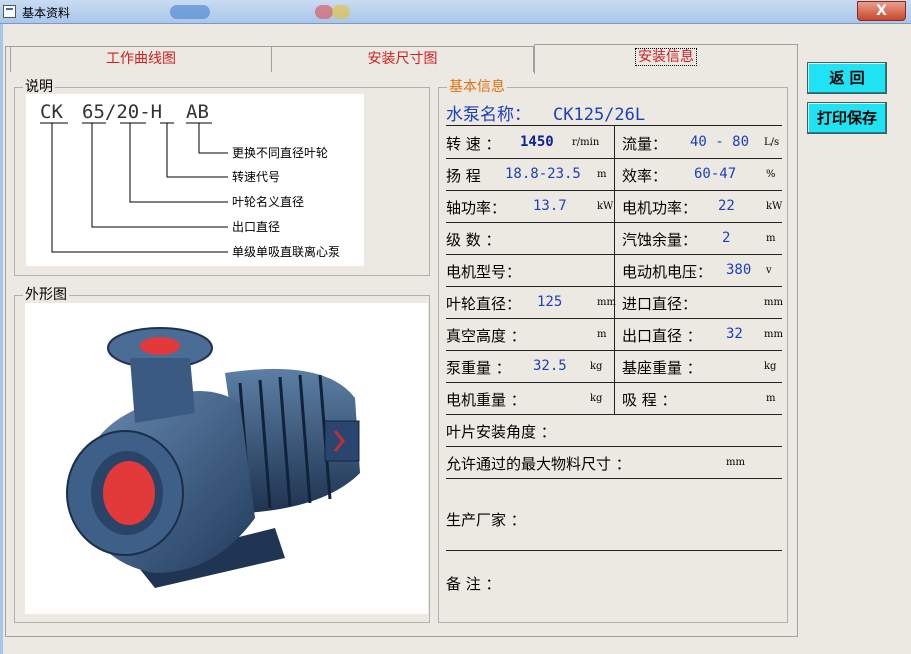  Describe the element at coordinates (501, 432) in the screenshot. I see `blade-angle-label: 叶片安装角度 ：` at that location.